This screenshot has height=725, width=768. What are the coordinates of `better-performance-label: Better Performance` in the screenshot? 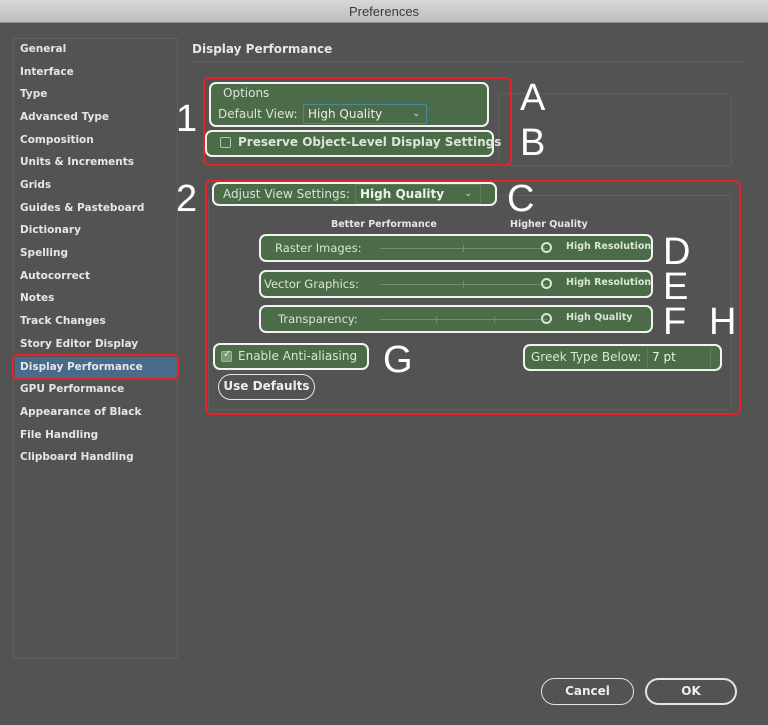 It's located at (384, 224).